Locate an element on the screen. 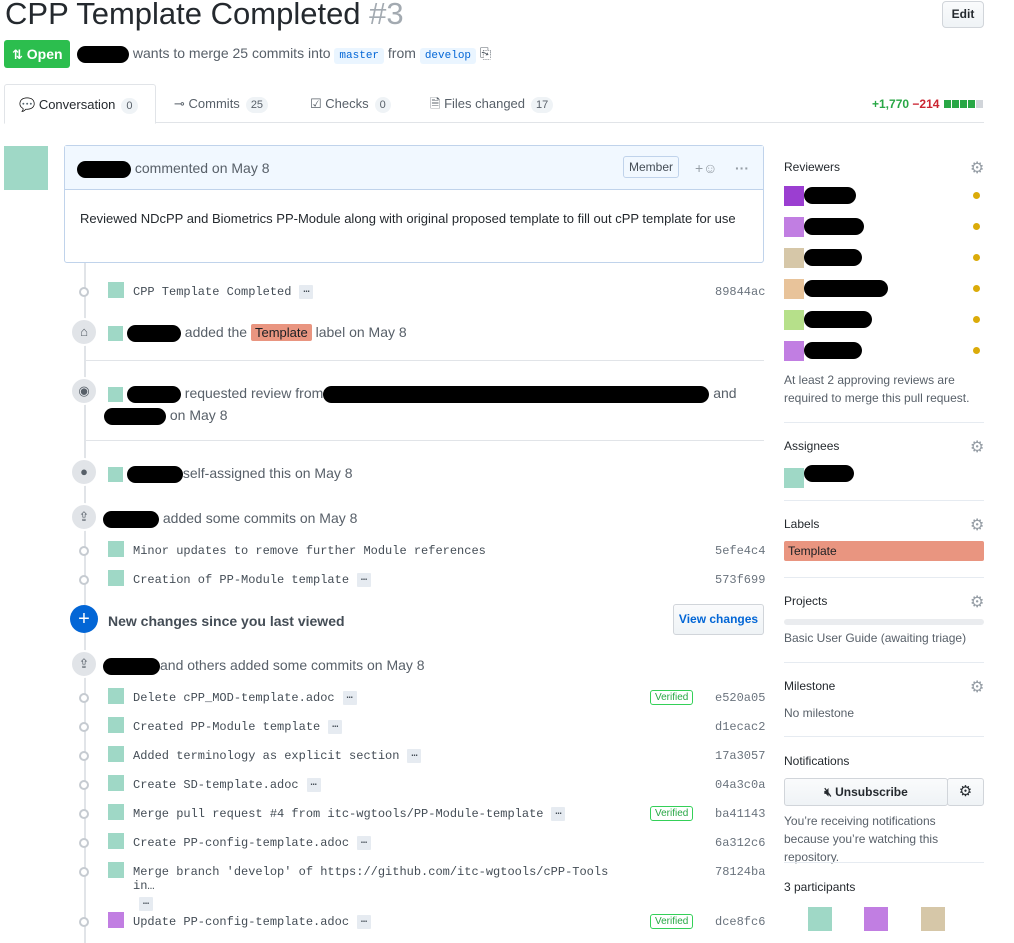 The width and height of the screenshot is (1014, 943). commit-sha: e520a05 is located at coordinates (740, 698).